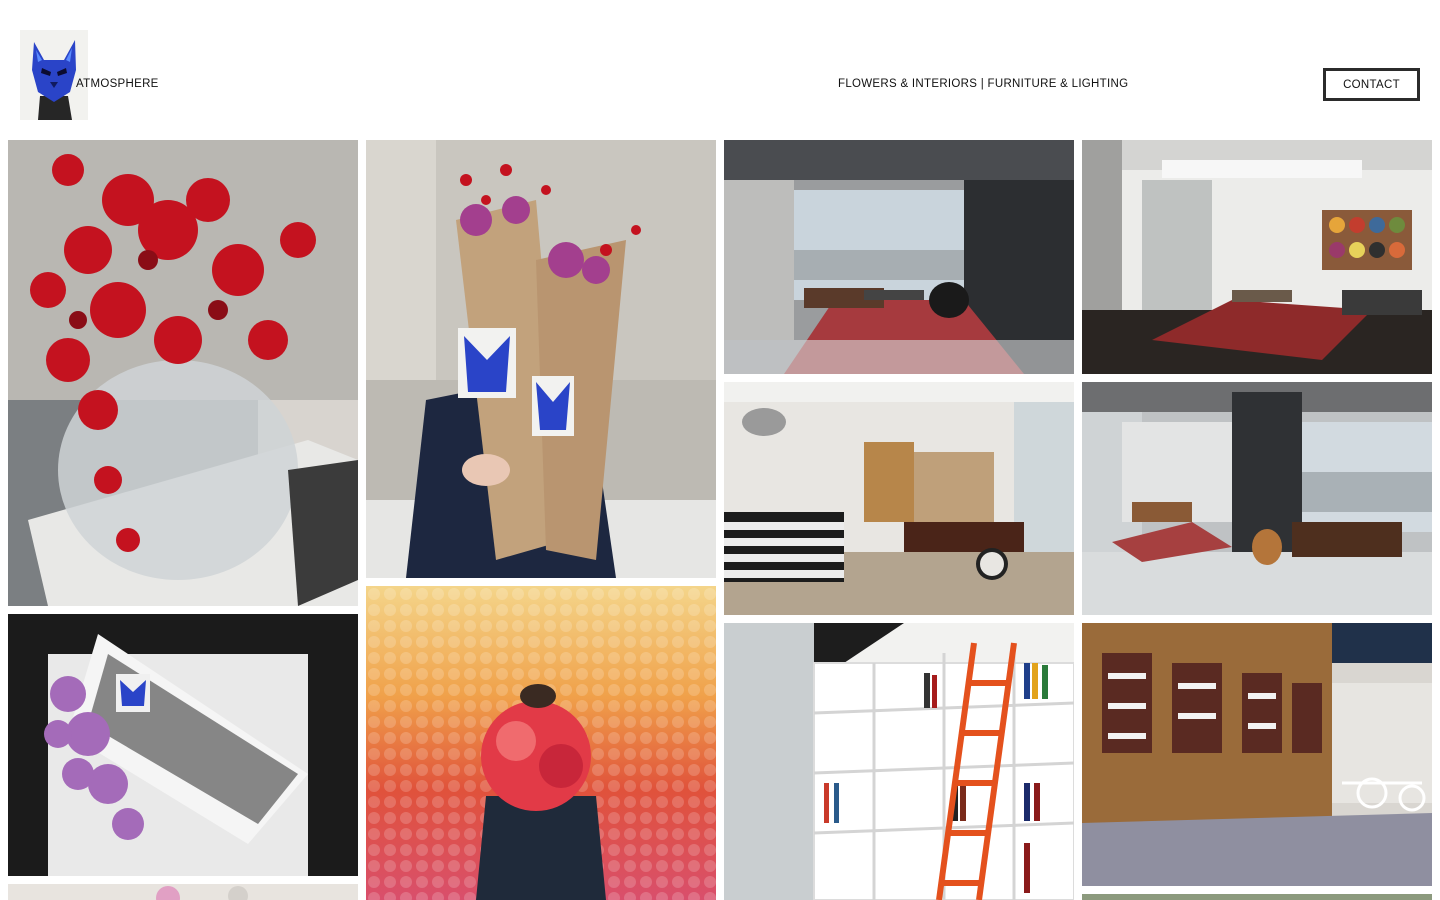 Image resolution: width=1440 pixels, height=900 pixels. Describe the element at coordinates (899, 498) in the screenshot. I see `office-with-striped-sofa-photo` at that location.